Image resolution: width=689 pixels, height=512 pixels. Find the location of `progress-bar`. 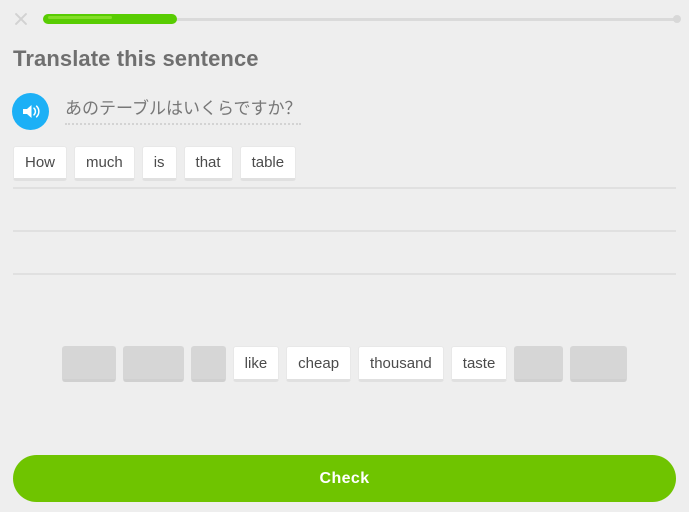

progress-bar is located at coordinates (362, 19).